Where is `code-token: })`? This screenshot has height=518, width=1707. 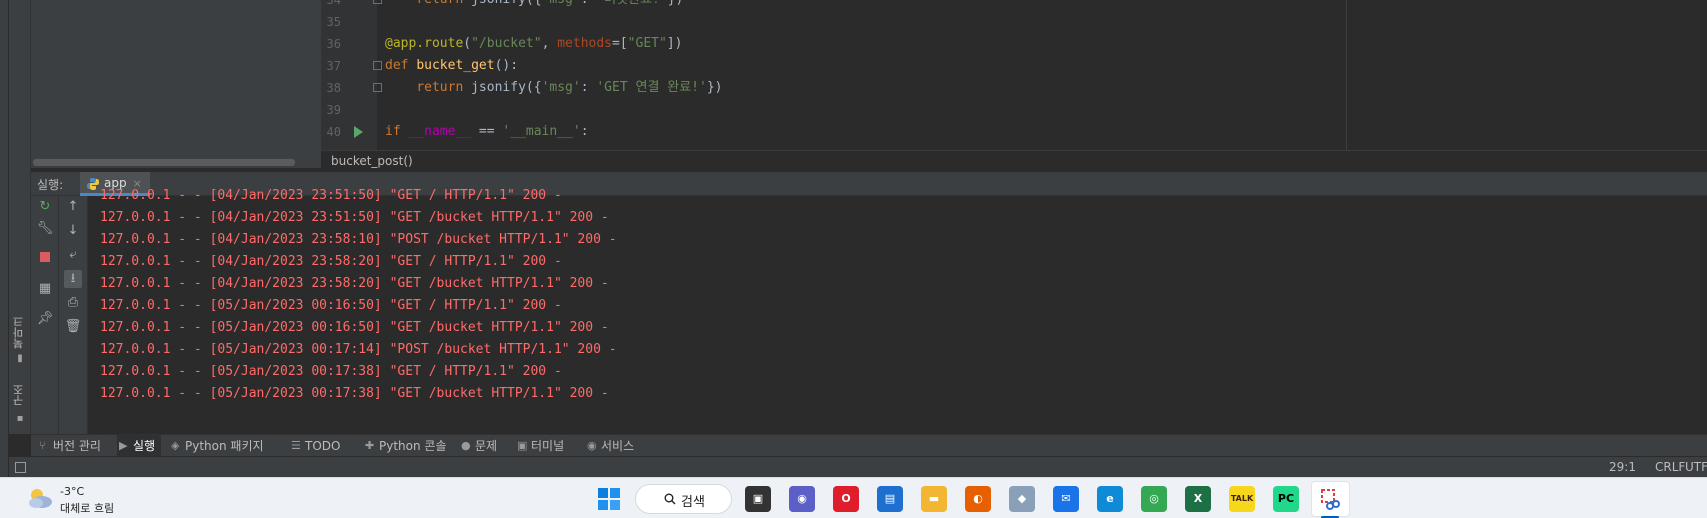
code-token: }) is located at coordinates (676, 3).